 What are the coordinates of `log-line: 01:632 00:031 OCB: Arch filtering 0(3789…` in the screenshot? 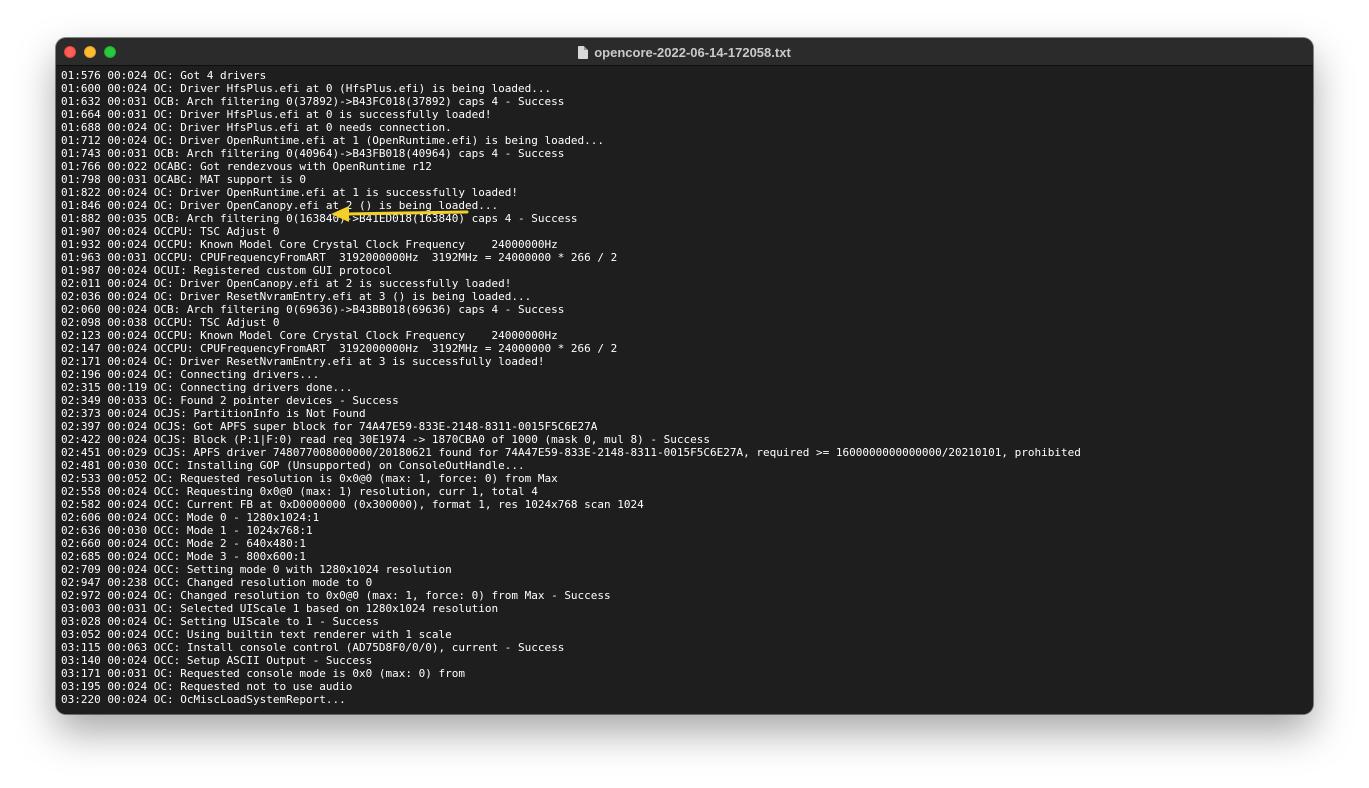 It's located at (313, 101).